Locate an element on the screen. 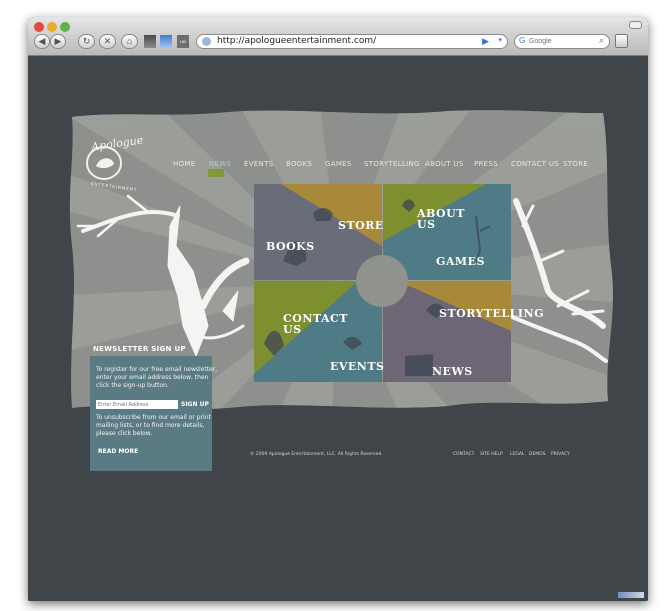  nav-events: EVENTS is located at coordinates (258, 164).